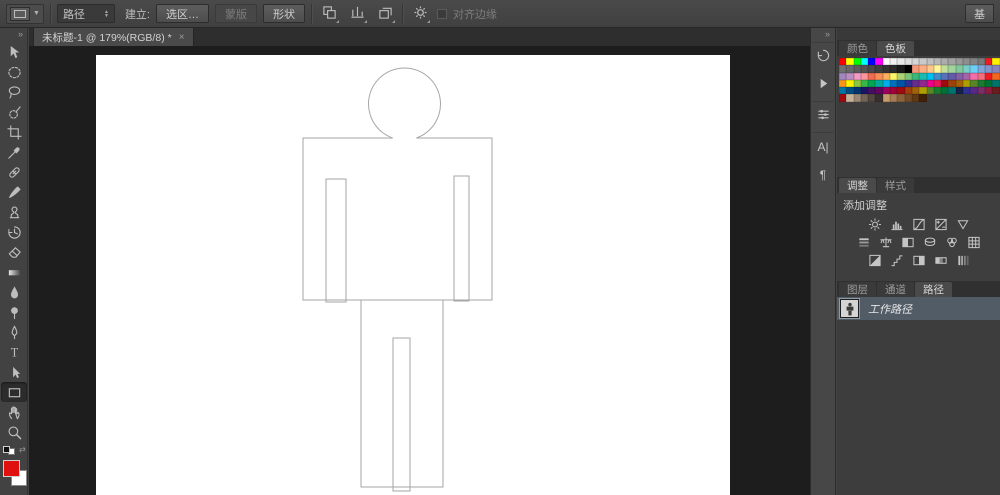  Describe the element at coordinates (13, 152) in the screenshot. I see `eyedropper-tool` at that location.